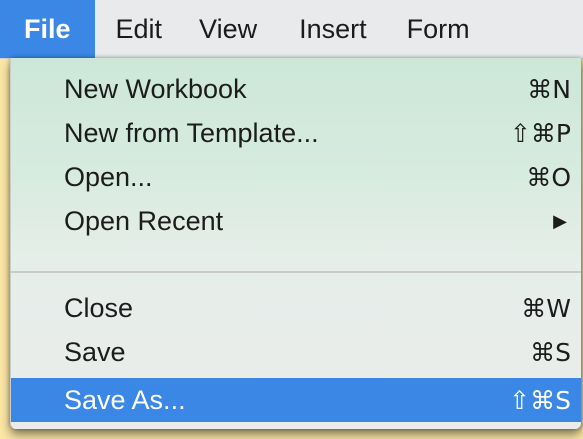 The height and width of the screenshot is (439, 583). I want to click on menu-item-new-from-template: New from Template... ⇧⌘P, so click(296, 133).